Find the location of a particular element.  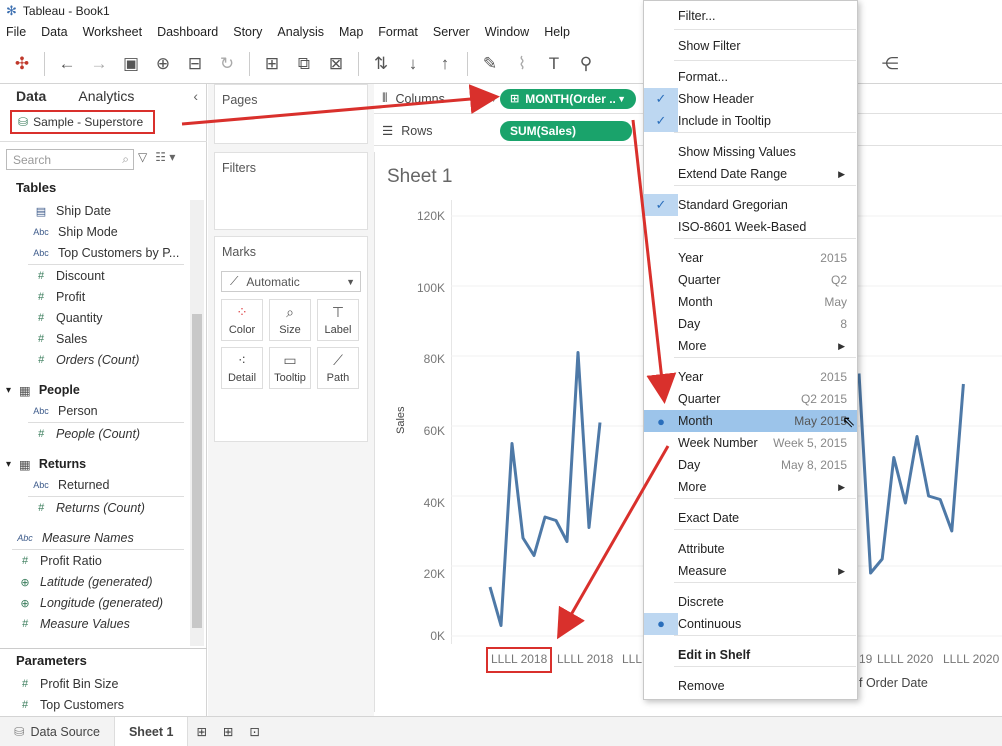

mark-type-dropdown: ⟋ Automatic ▼ is located at coordinates (291, 281).